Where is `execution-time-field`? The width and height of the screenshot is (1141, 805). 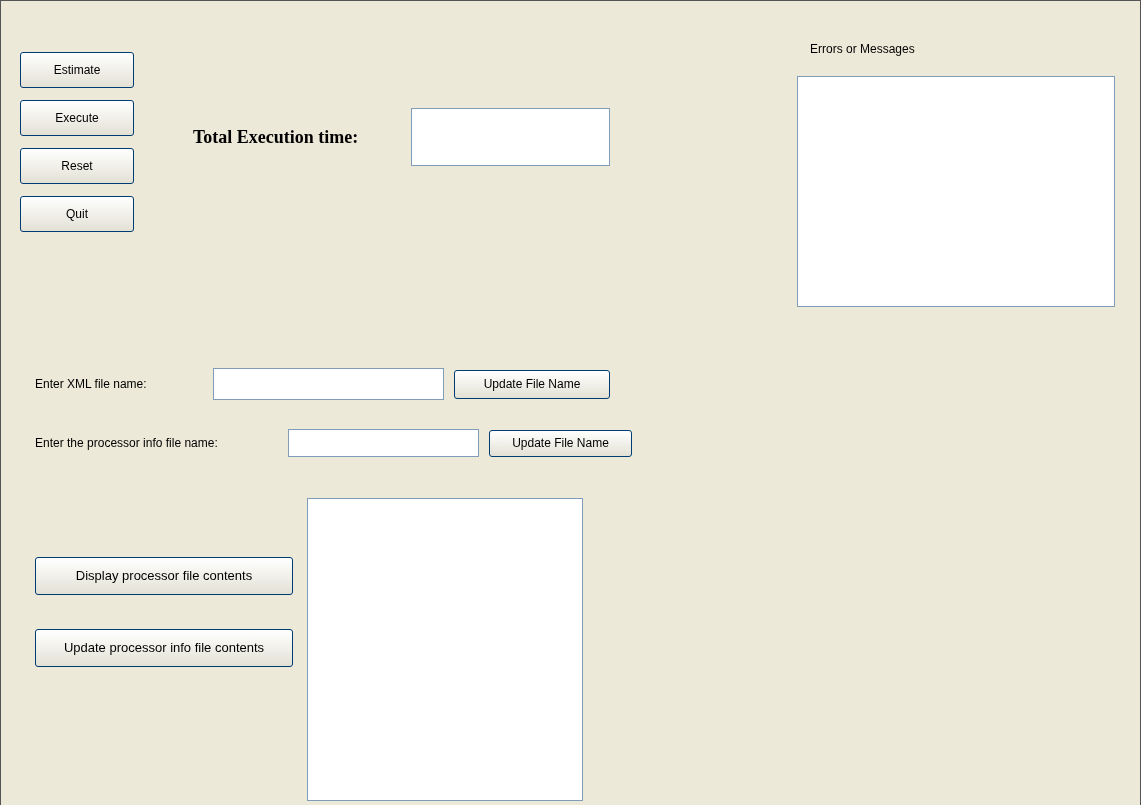
execution-time-field is located at coordinates (510, 137).